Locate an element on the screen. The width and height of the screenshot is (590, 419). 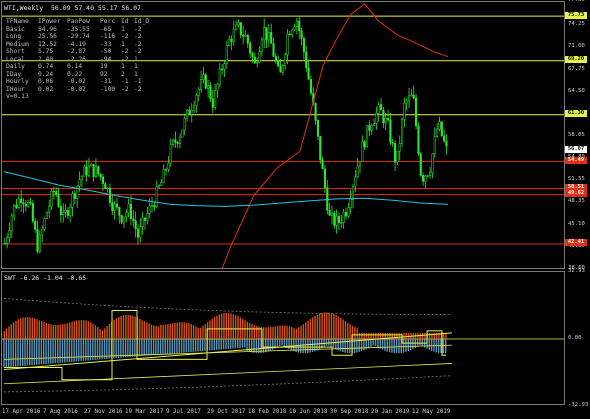
oscillator-tick: 0.00 is located at coordinates (575, 338).